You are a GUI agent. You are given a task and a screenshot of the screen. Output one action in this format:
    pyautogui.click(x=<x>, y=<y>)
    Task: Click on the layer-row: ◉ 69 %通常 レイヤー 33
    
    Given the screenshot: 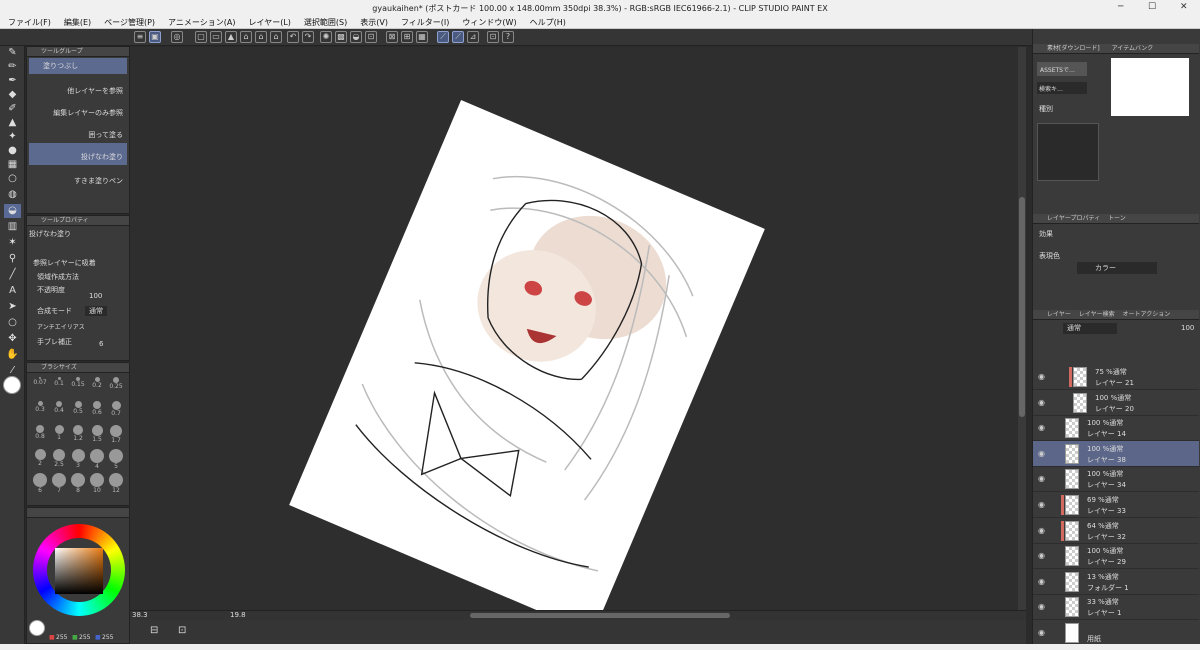 What is the action you would take?
    pyautogui.click(x=1116, y=505)
    